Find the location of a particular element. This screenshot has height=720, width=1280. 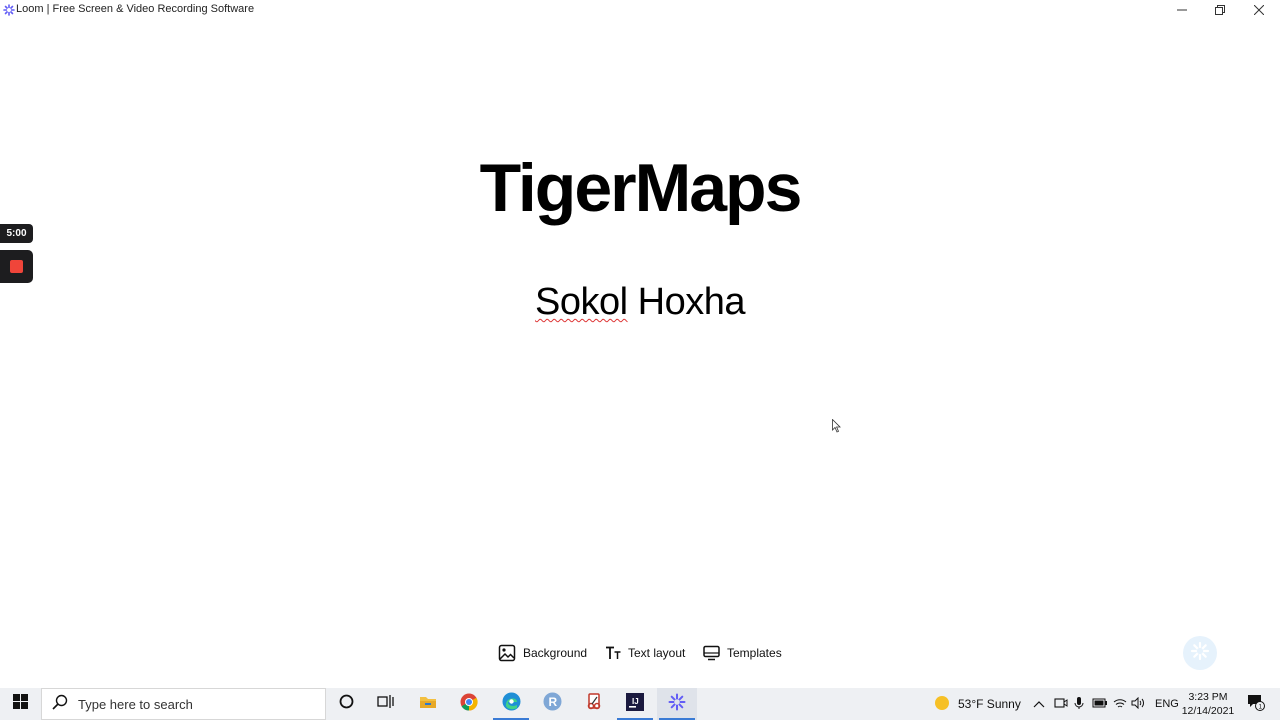

scissors-icon is located at coordinates (594, 704).